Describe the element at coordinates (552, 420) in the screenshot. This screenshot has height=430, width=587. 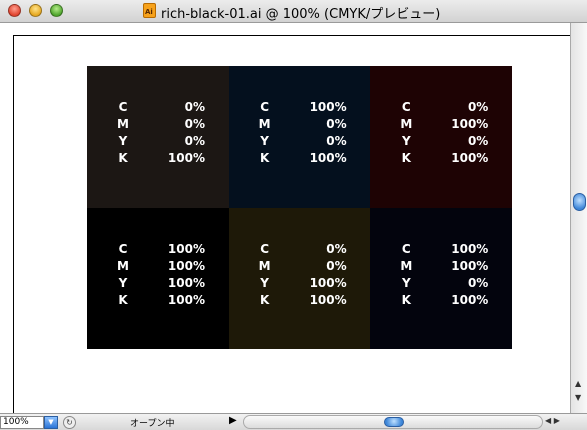
I see `horizontal-scroll-arrows-icon: ◀ ▶` at that location.